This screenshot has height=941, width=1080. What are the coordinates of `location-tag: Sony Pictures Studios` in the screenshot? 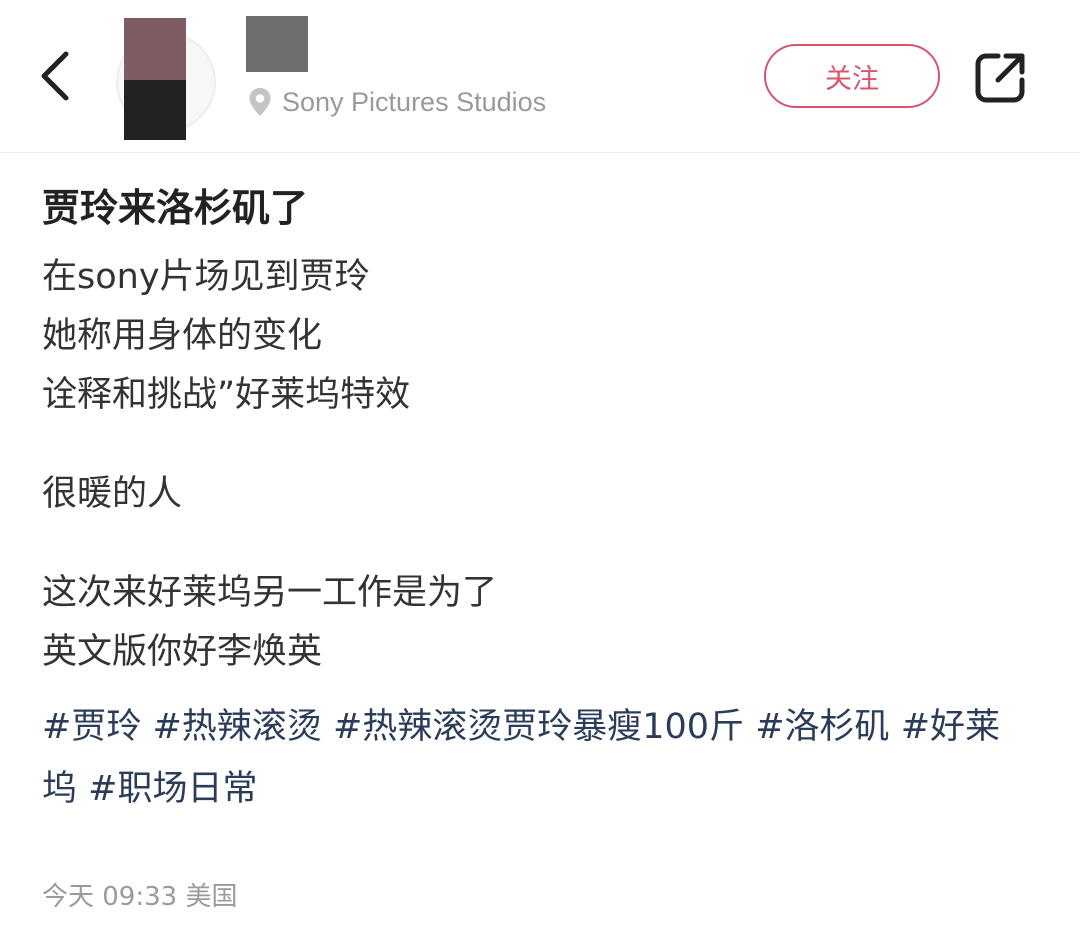 It's located at (397, 102).